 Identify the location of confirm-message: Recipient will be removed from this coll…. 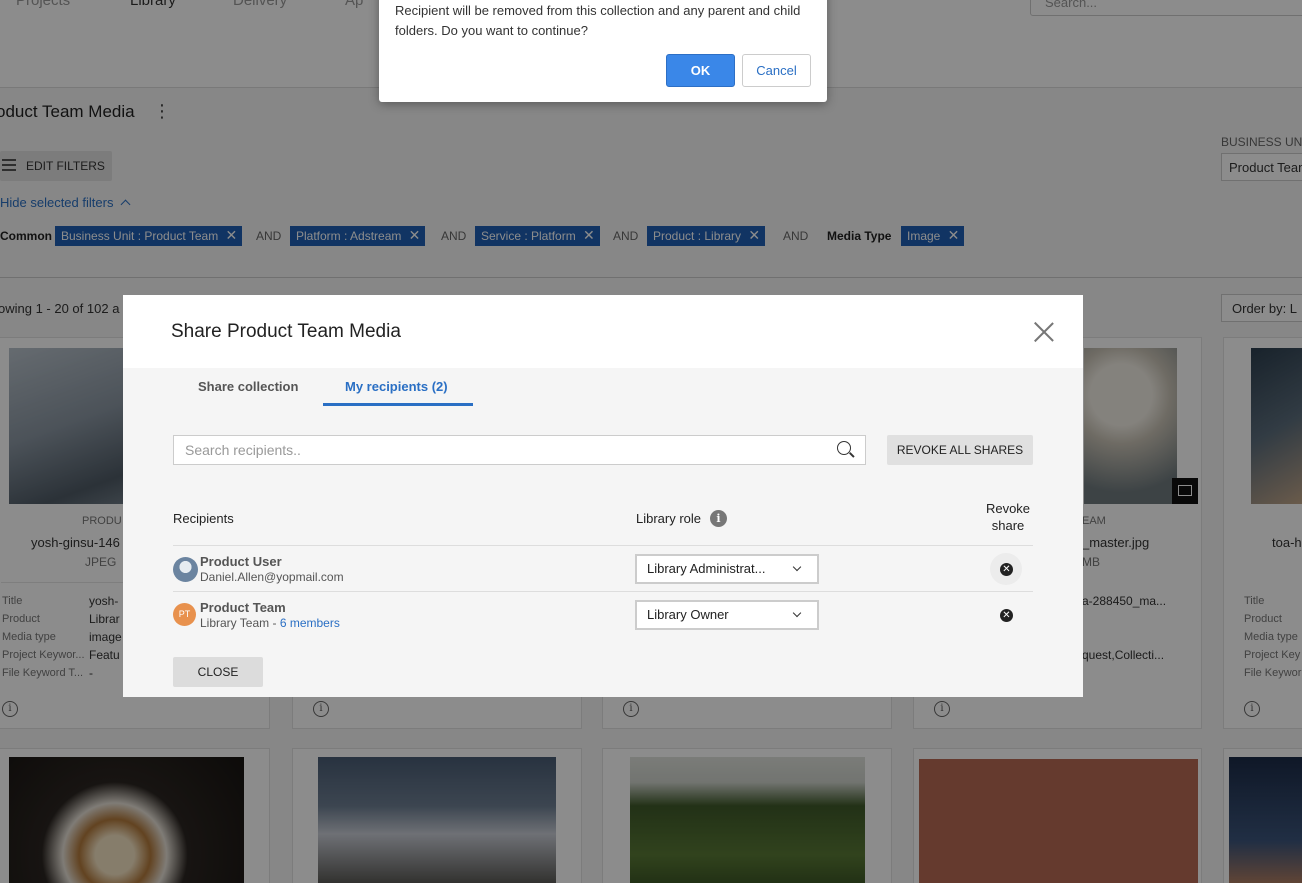
(598, 20).